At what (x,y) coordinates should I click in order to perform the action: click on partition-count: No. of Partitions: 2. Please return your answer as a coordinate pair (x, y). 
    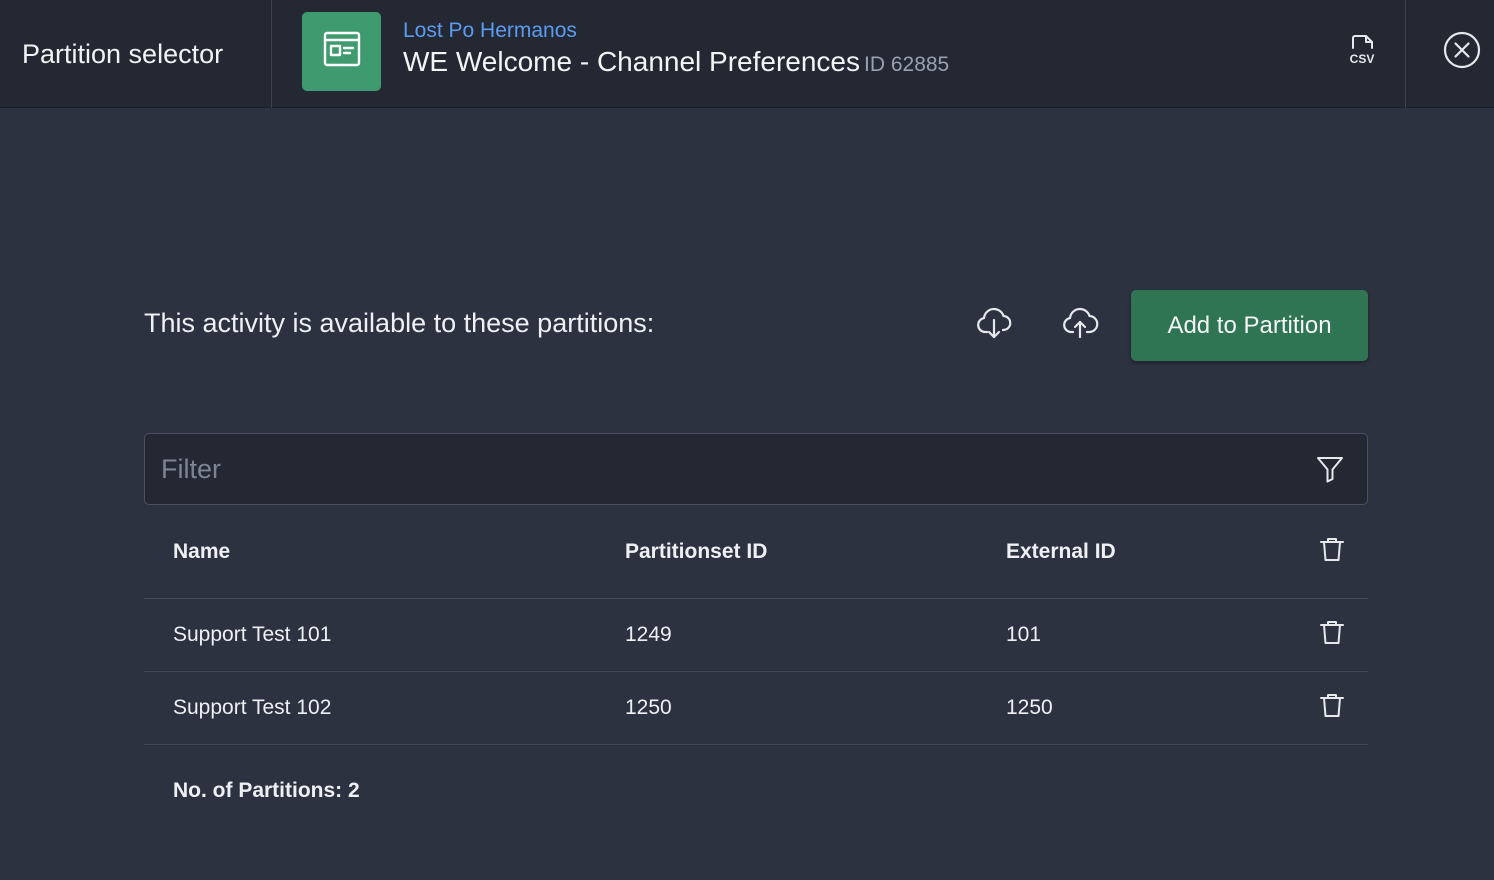
    Looking at the image, I should click on (266, 791).